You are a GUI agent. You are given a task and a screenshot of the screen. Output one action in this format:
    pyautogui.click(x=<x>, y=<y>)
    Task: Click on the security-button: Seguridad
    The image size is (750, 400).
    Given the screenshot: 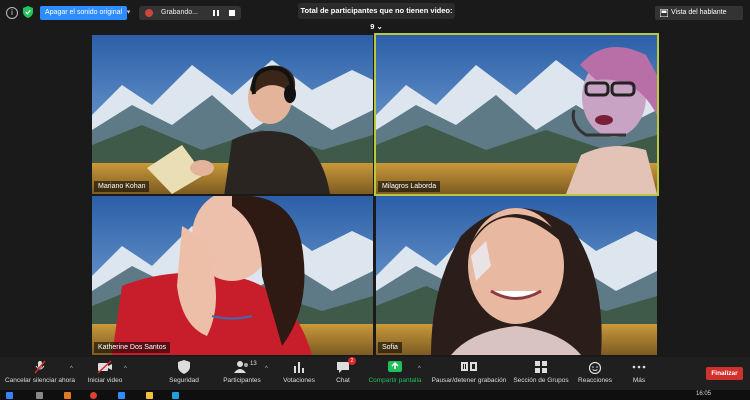 What is the action you would take?
    pyautogui.click(x=184, y=372)
    